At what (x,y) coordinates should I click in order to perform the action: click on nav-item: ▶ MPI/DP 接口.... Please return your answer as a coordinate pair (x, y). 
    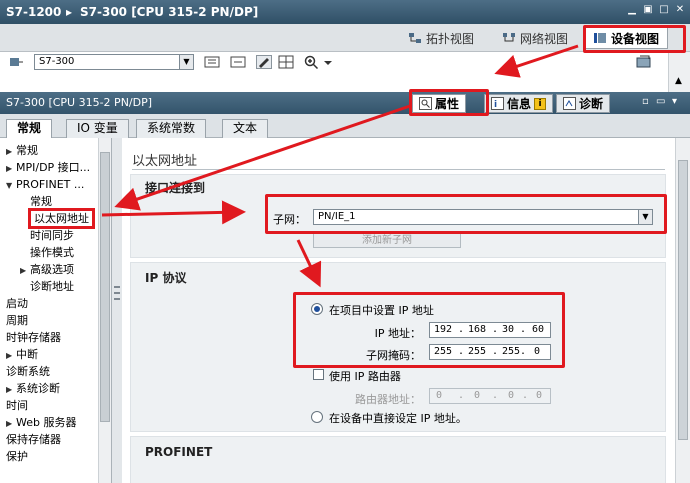
    Looking at the image, I should click on (48, 167).